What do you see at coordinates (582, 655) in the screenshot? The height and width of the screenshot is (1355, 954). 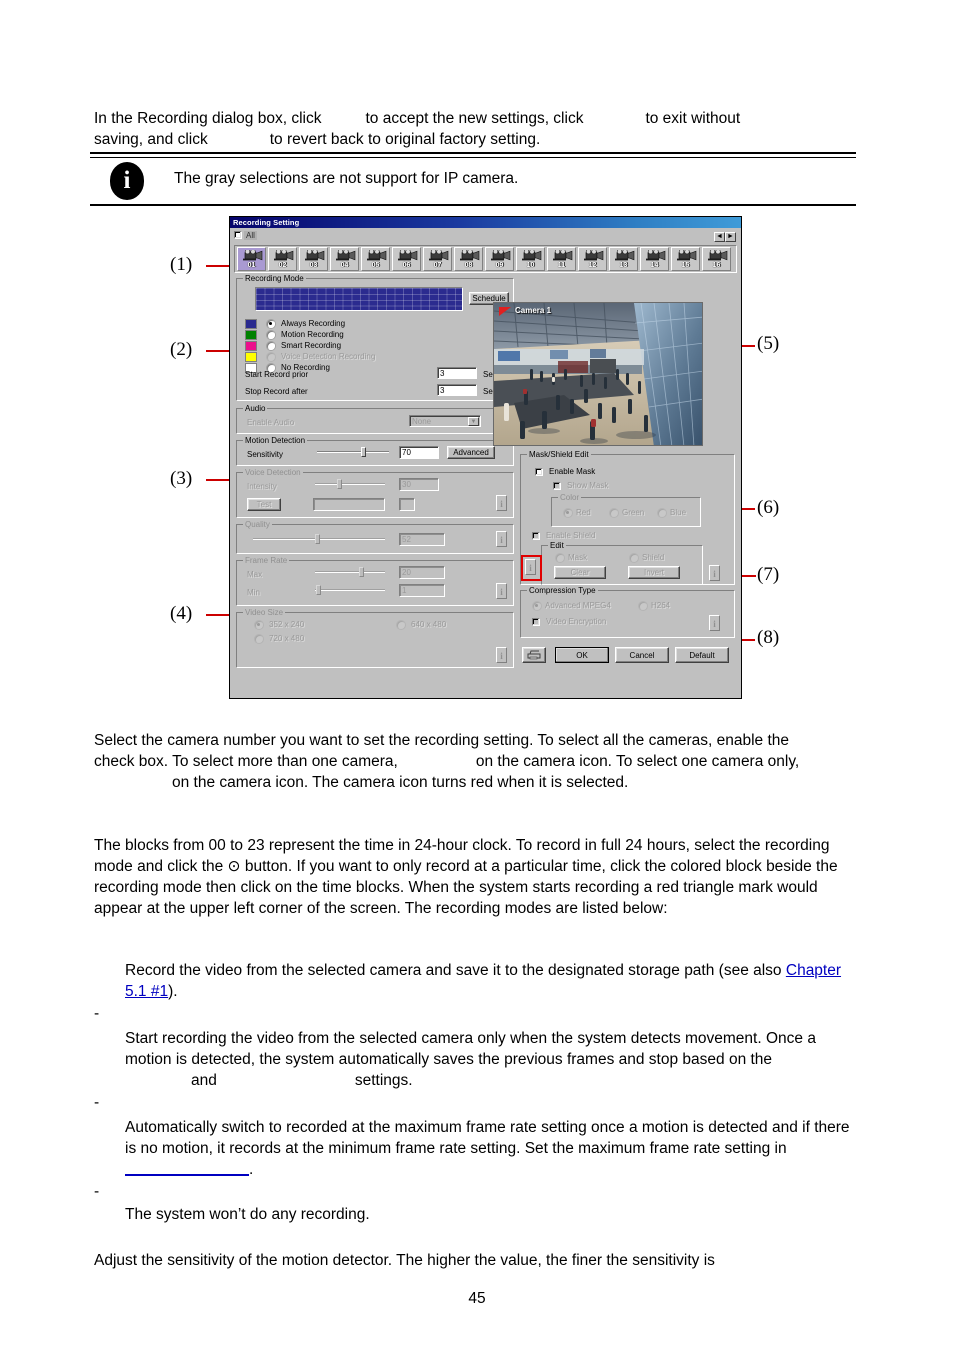 I see `ok-button: OK` at bounding box center [582, 655].